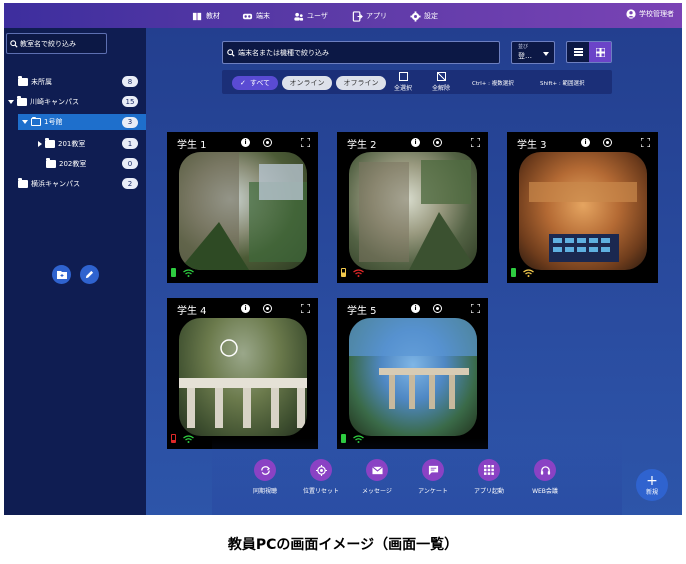 This screenshot has height=564, width=686. I want to click on gear-icon, so click(415, 16).